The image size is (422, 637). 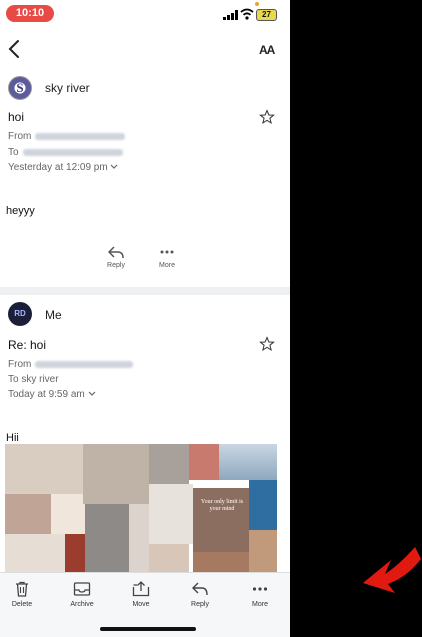 I want to click on signal-icon, so click(x=230, y=15).